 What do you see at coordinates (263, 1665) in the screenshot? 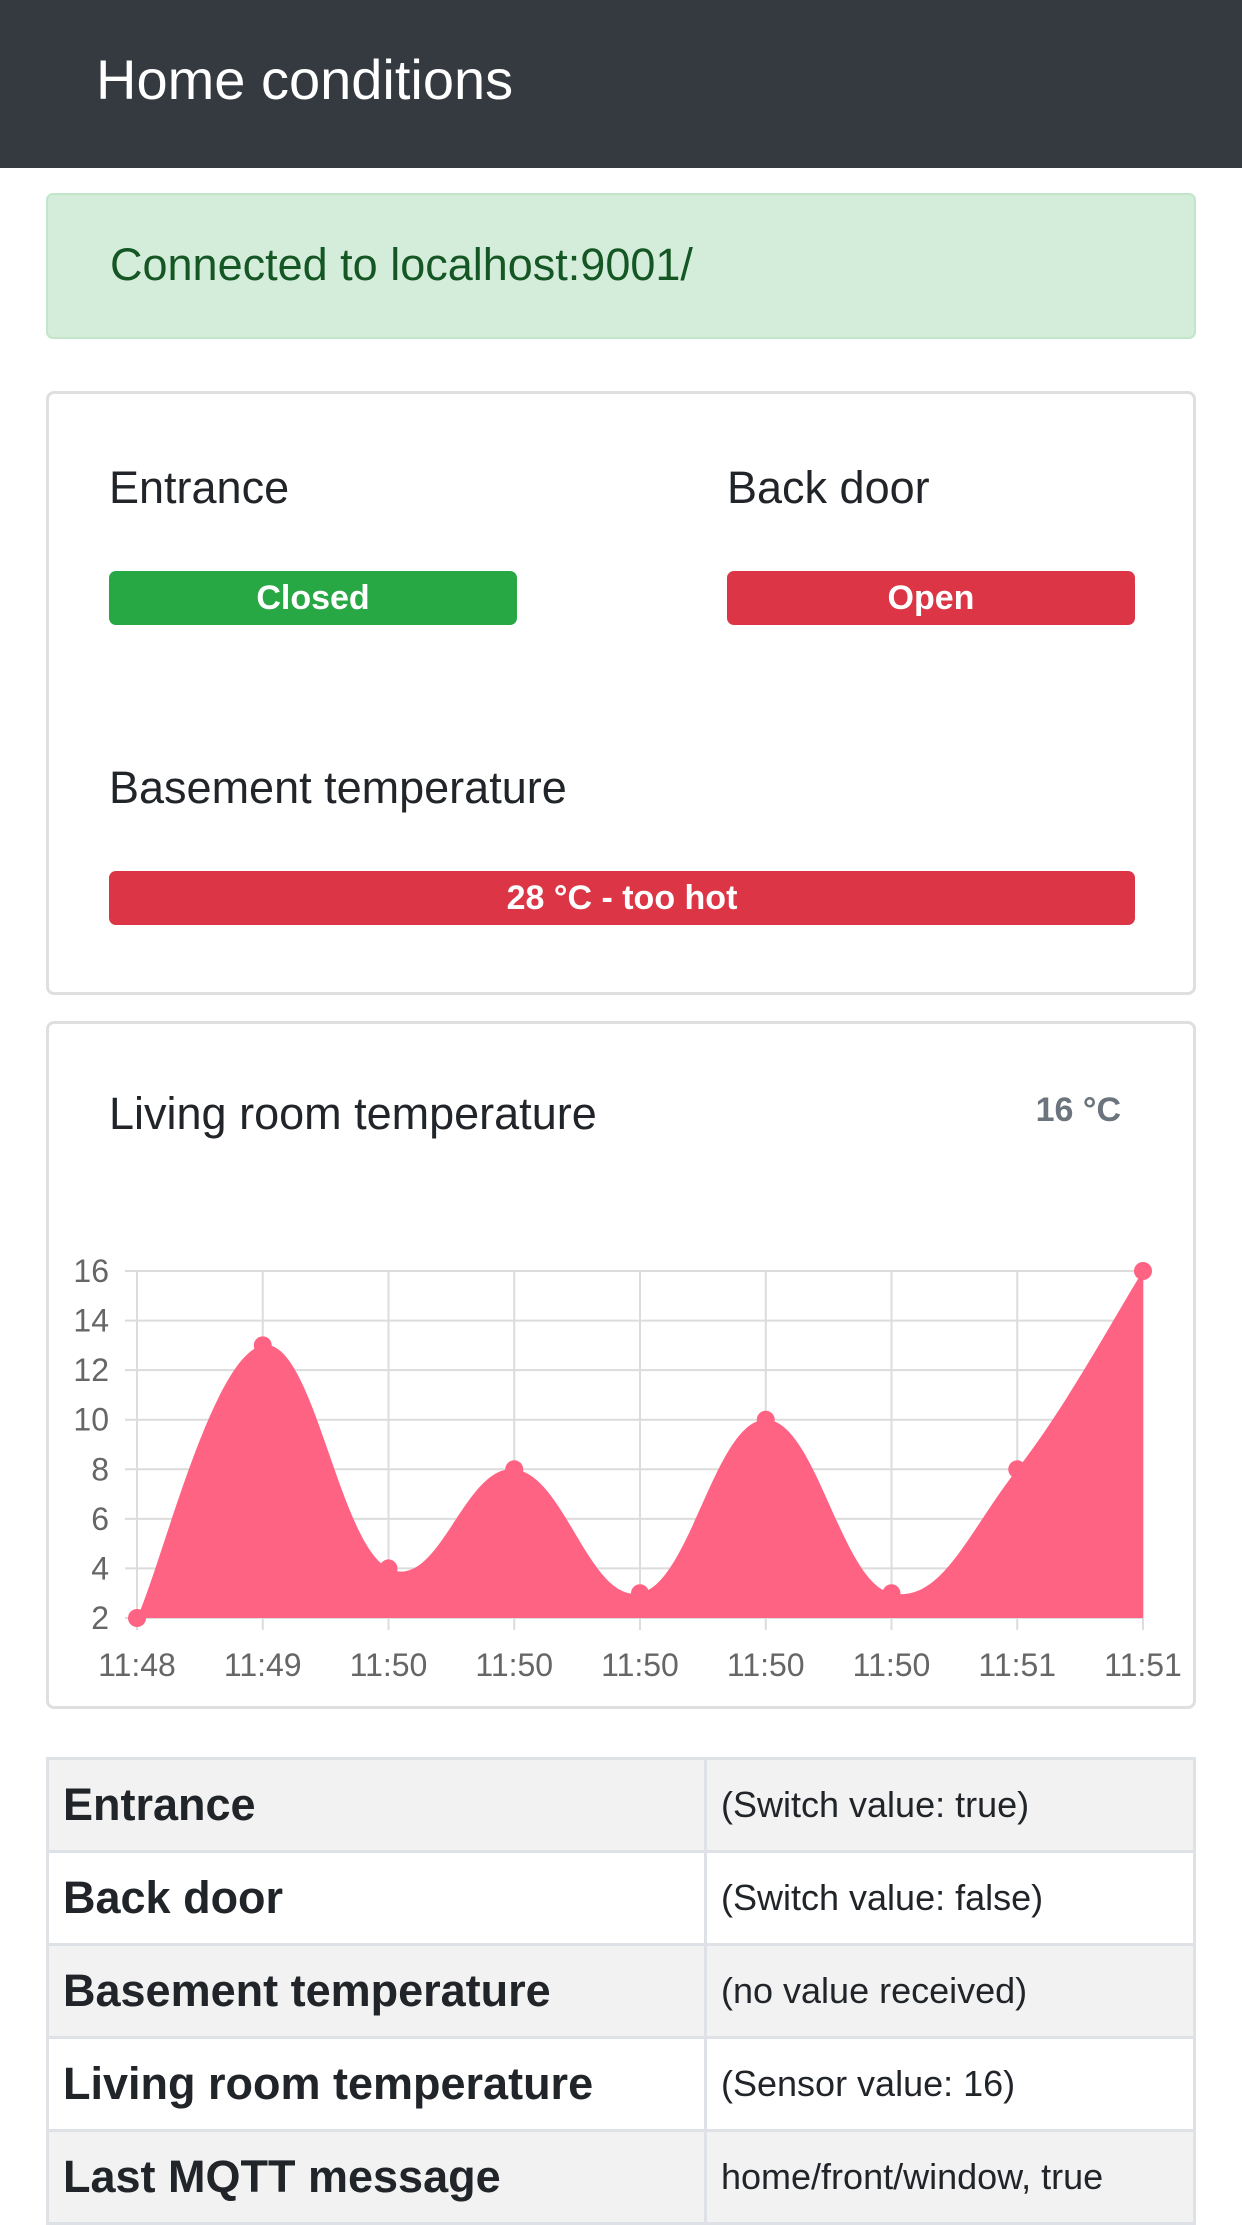
I see `x-tick-label: 11:49` at bounding box center [263, 1665].